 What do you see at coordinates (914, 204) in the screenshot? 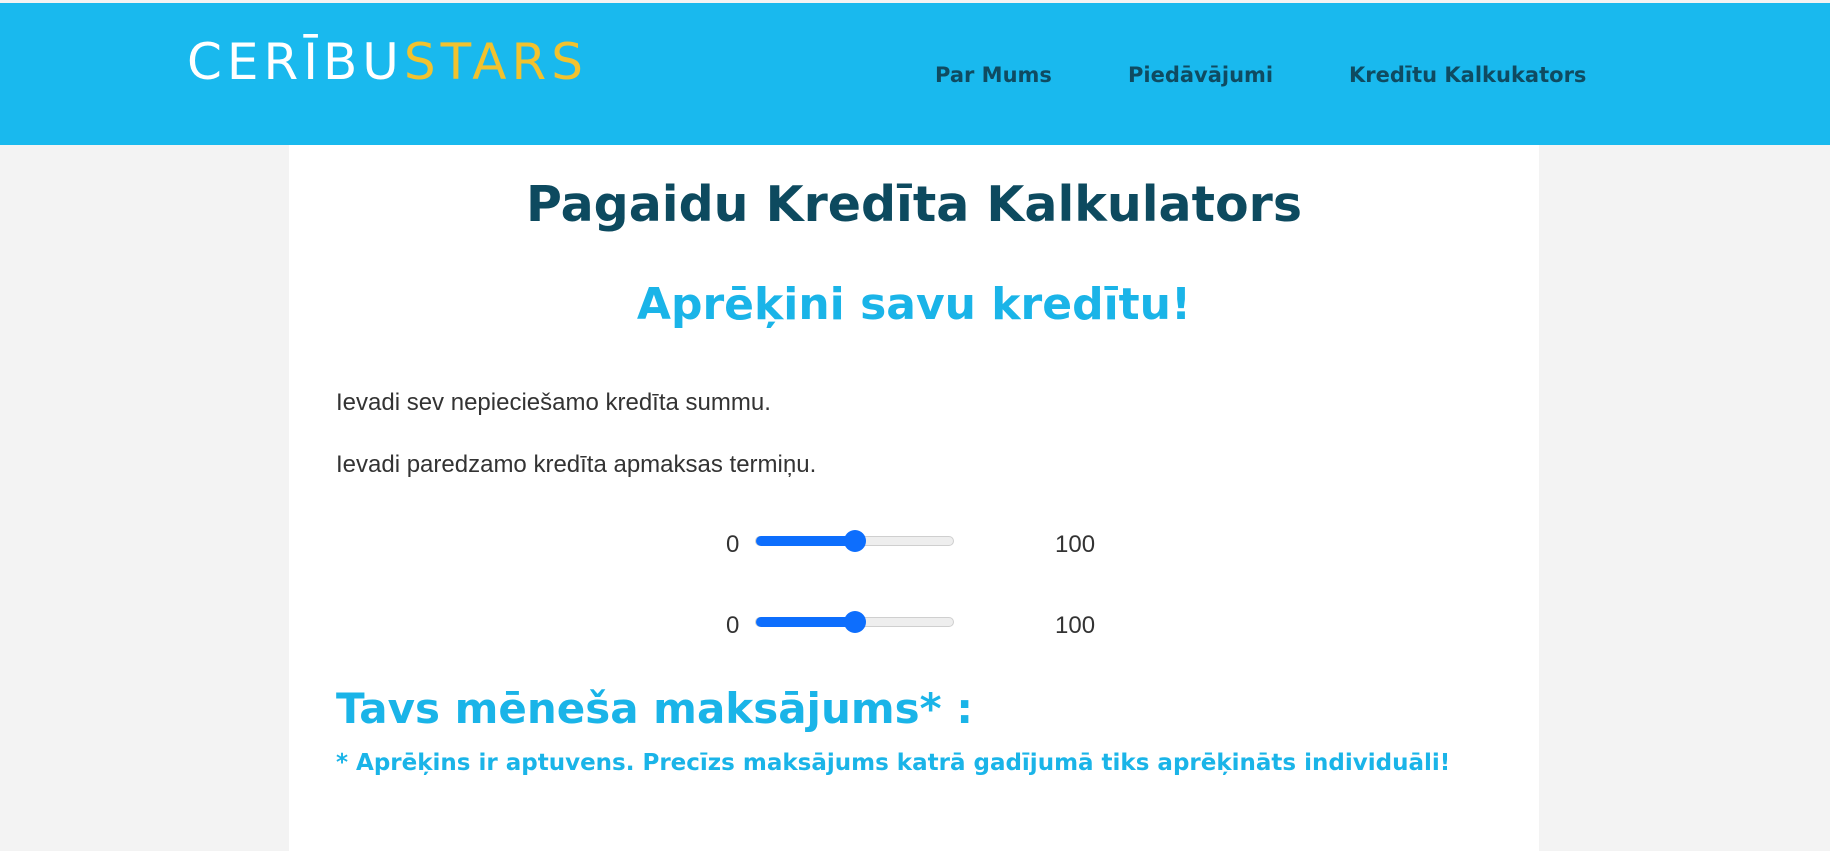
I see `page-title: Pagaidu Kredīta Kalkulators` at bounding box center [914, 204].